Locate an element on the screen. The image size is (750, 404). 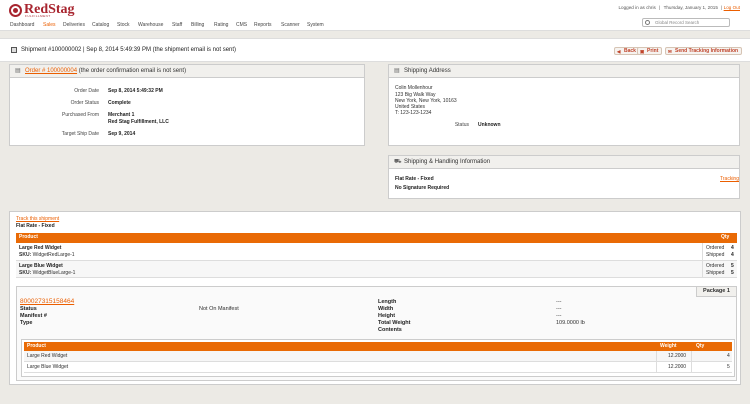
package-title: Package 1 is located at coordinates (716, 292).